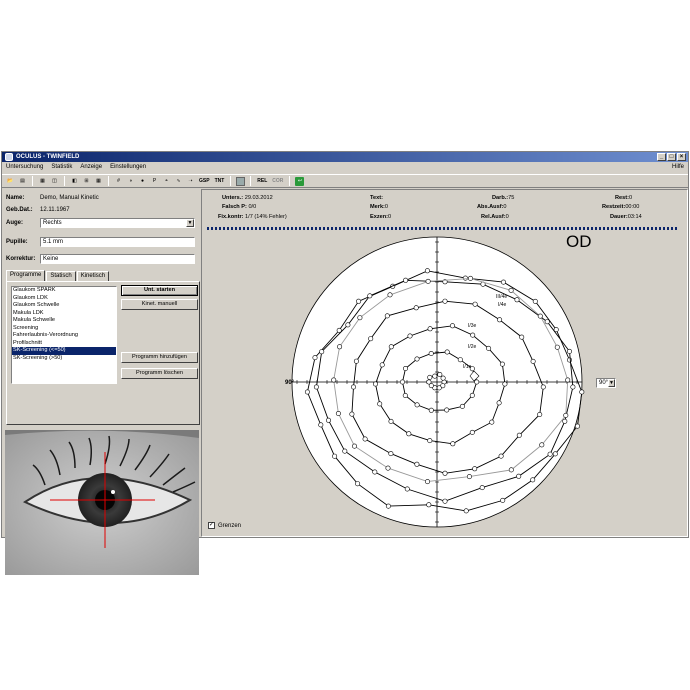 Image resolution: width=690 pixels, height=690 pixels. What do you see at coordinates (17, 242) in the screenshot?
I see `pupil-label: Pupille:` at bounding box center [17, 242].